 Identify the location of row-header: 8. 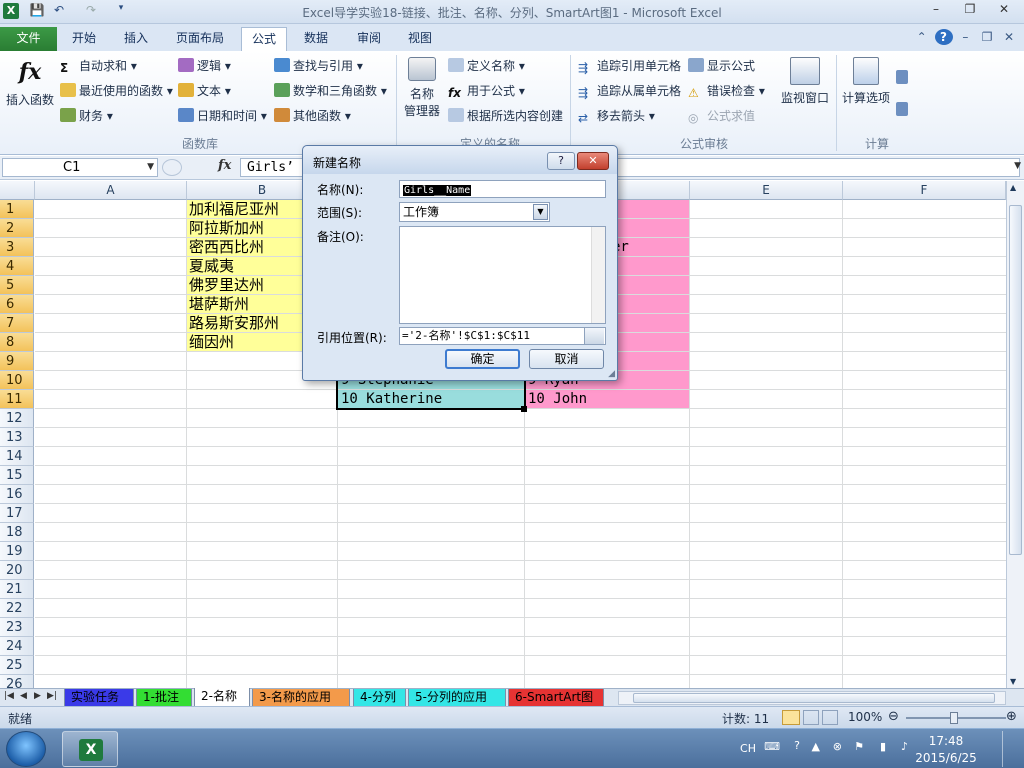
(17, 342).